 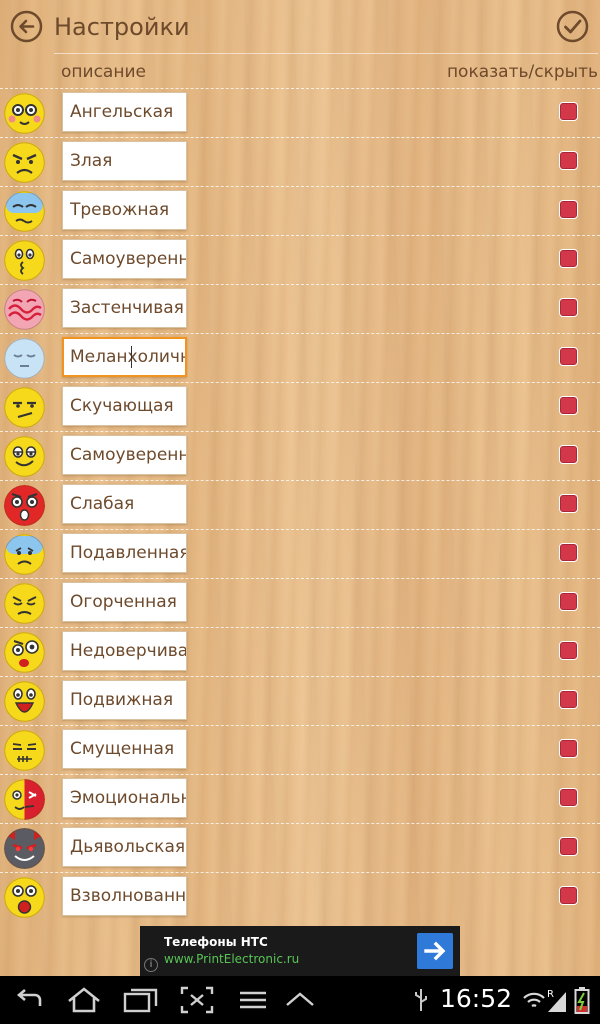 What do you see at coordinates (124, 651) in the screenshot?
I see `description-input: Недоверчива` at bounding box center [124, 651].